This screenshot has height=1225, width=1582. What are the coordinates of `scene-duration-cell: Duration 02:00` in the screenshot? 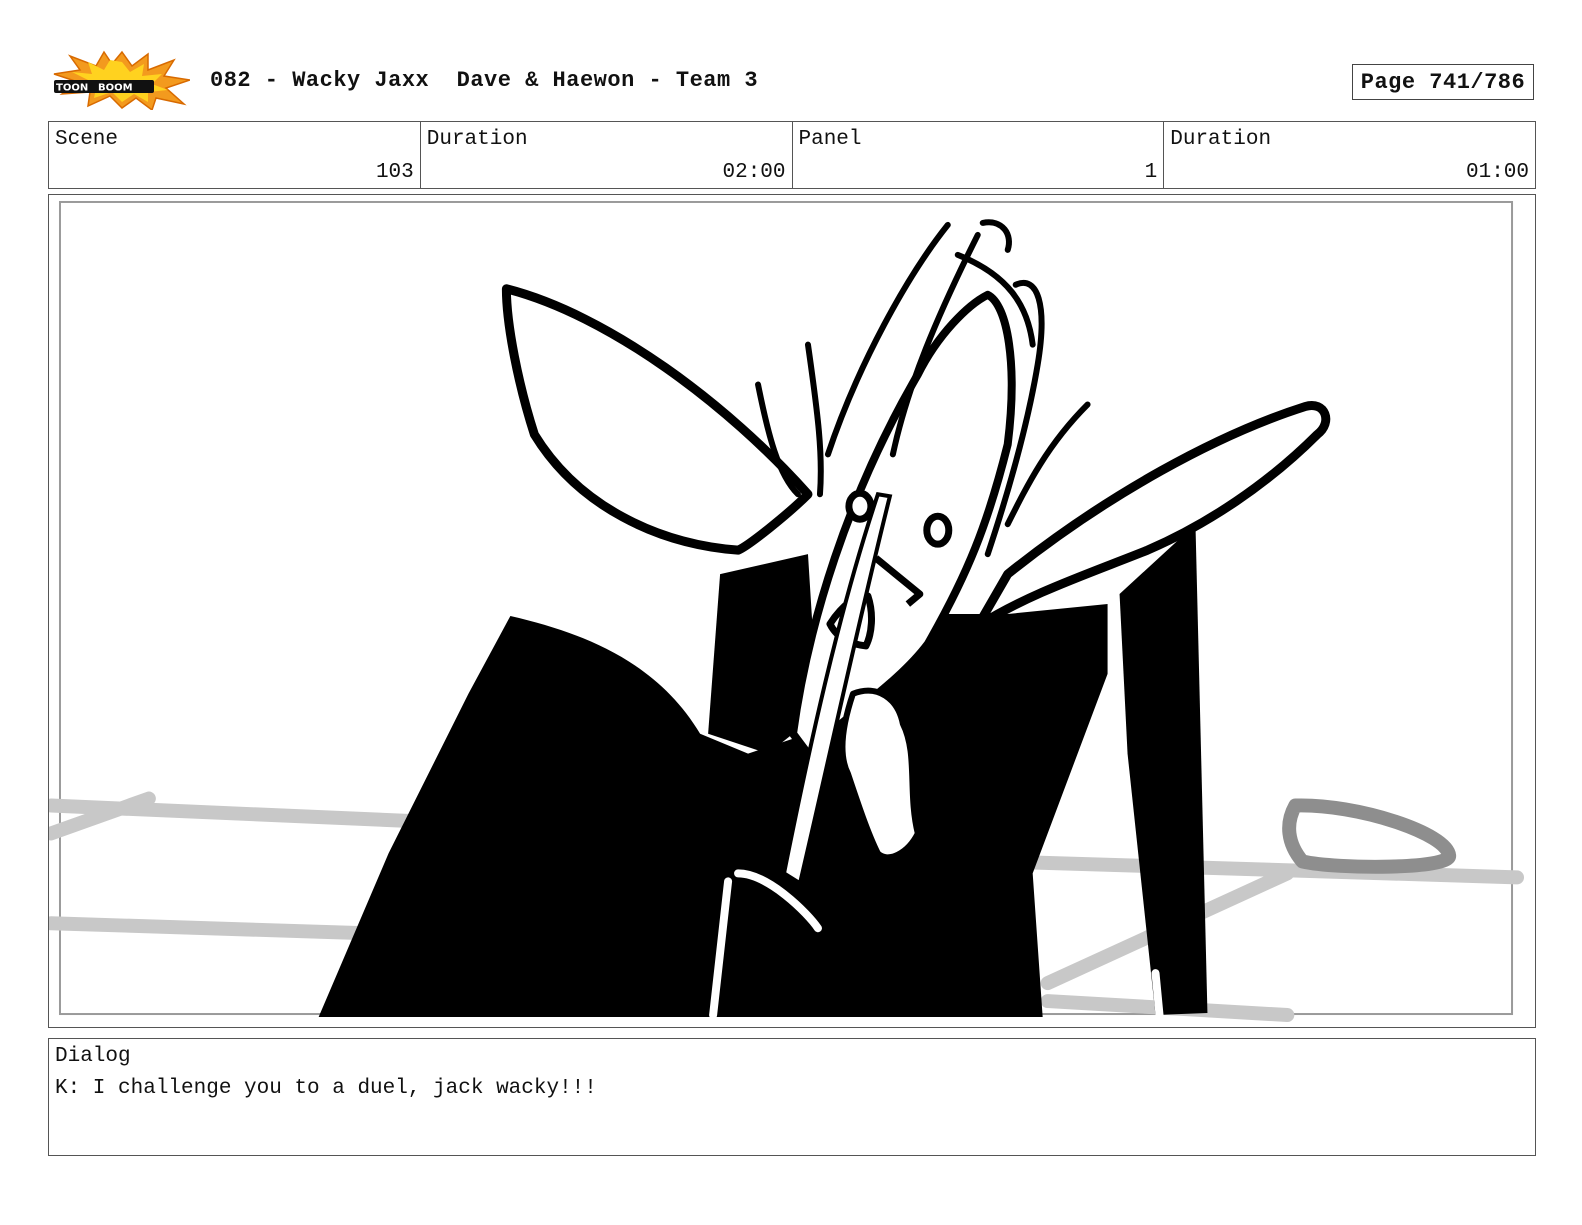 It's located at (607, 155).